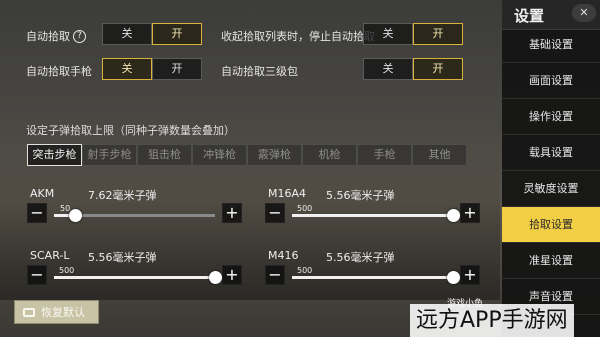 Image resolution: width=600 pixels, height=337 pixels. Describe the element at coordinates (29, 312) in the screenshot. I see `reset-icon` at that location.